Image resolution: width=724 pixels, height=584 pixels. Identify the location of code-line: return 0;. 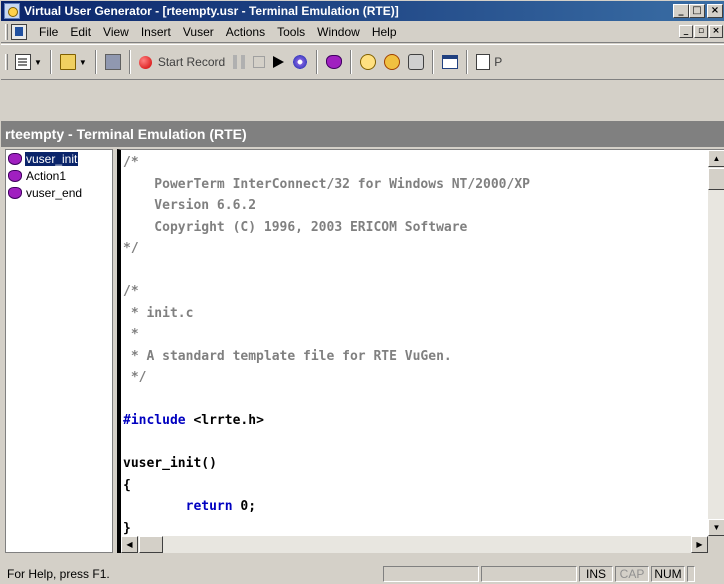
(415, 507).